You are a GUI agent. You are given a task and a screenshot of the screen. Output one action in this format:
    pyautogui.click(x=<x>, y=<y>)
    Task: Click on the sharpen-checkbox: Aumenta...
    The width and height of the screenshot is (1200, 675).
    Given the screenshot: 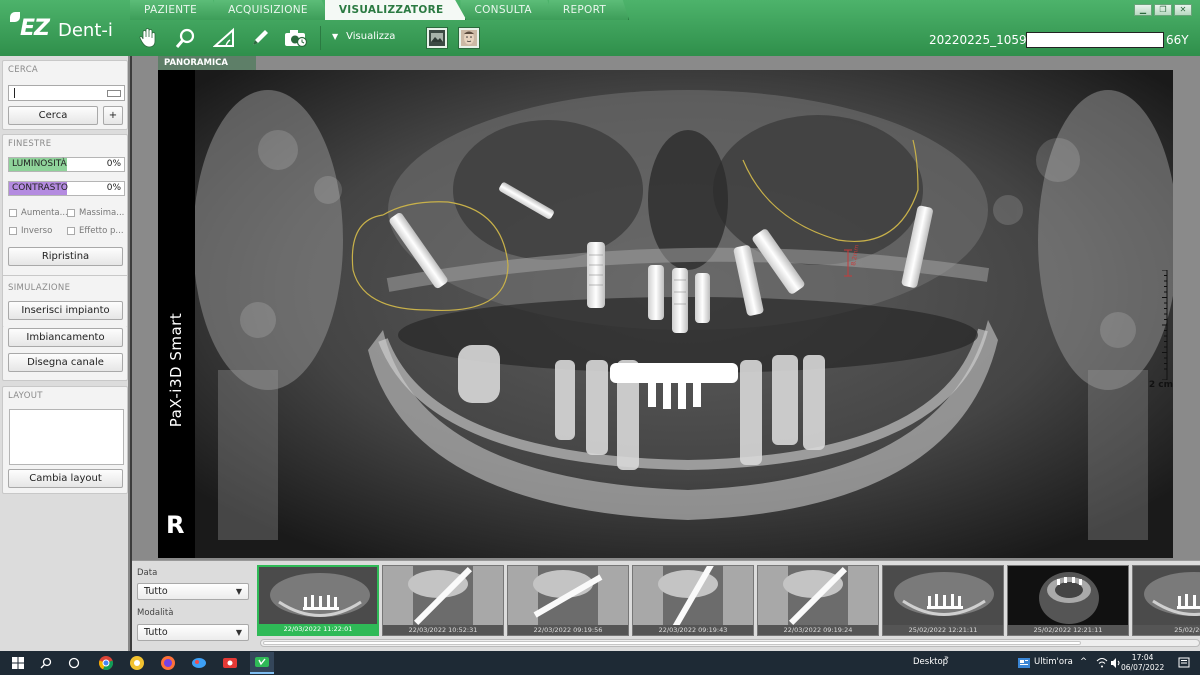 What is the action you would take?
    pyautogui.click(x=38, y=213)
    